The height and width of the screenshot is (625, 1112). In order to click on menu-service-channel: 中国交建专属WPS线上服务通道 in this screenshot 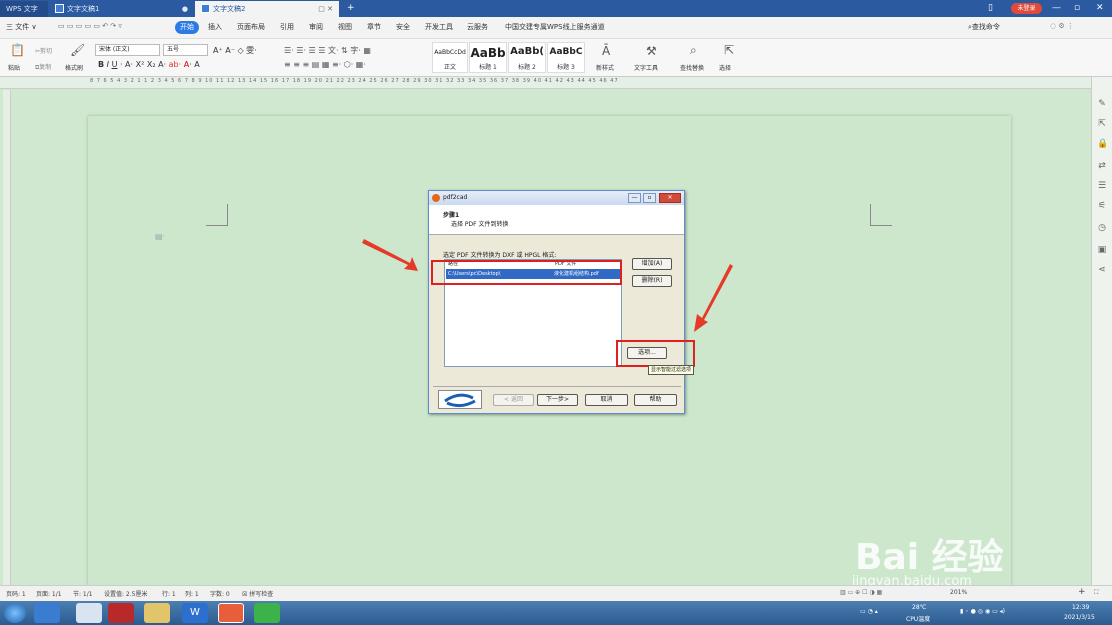, I will do `click(555, 27)`.